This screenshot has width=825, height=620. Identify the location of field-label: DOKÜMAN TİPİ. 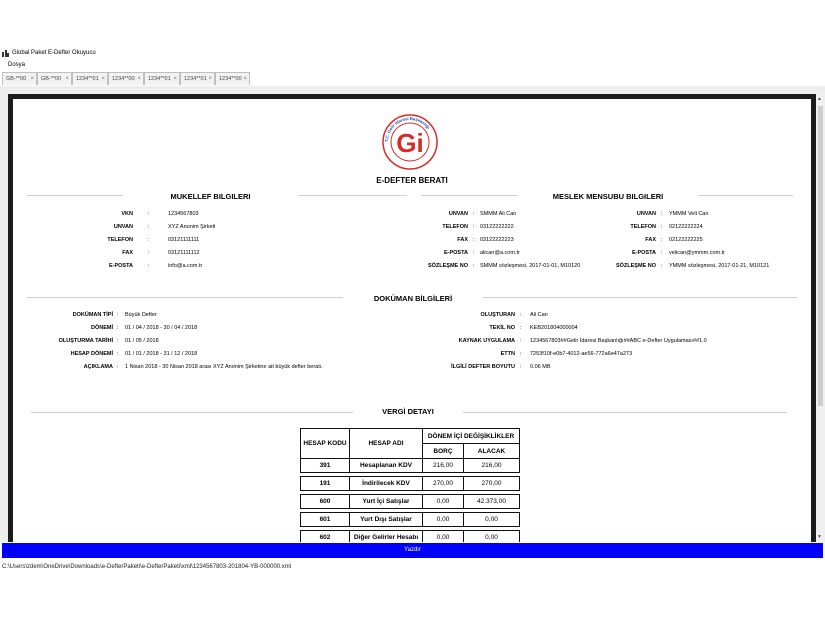
(92, 315).